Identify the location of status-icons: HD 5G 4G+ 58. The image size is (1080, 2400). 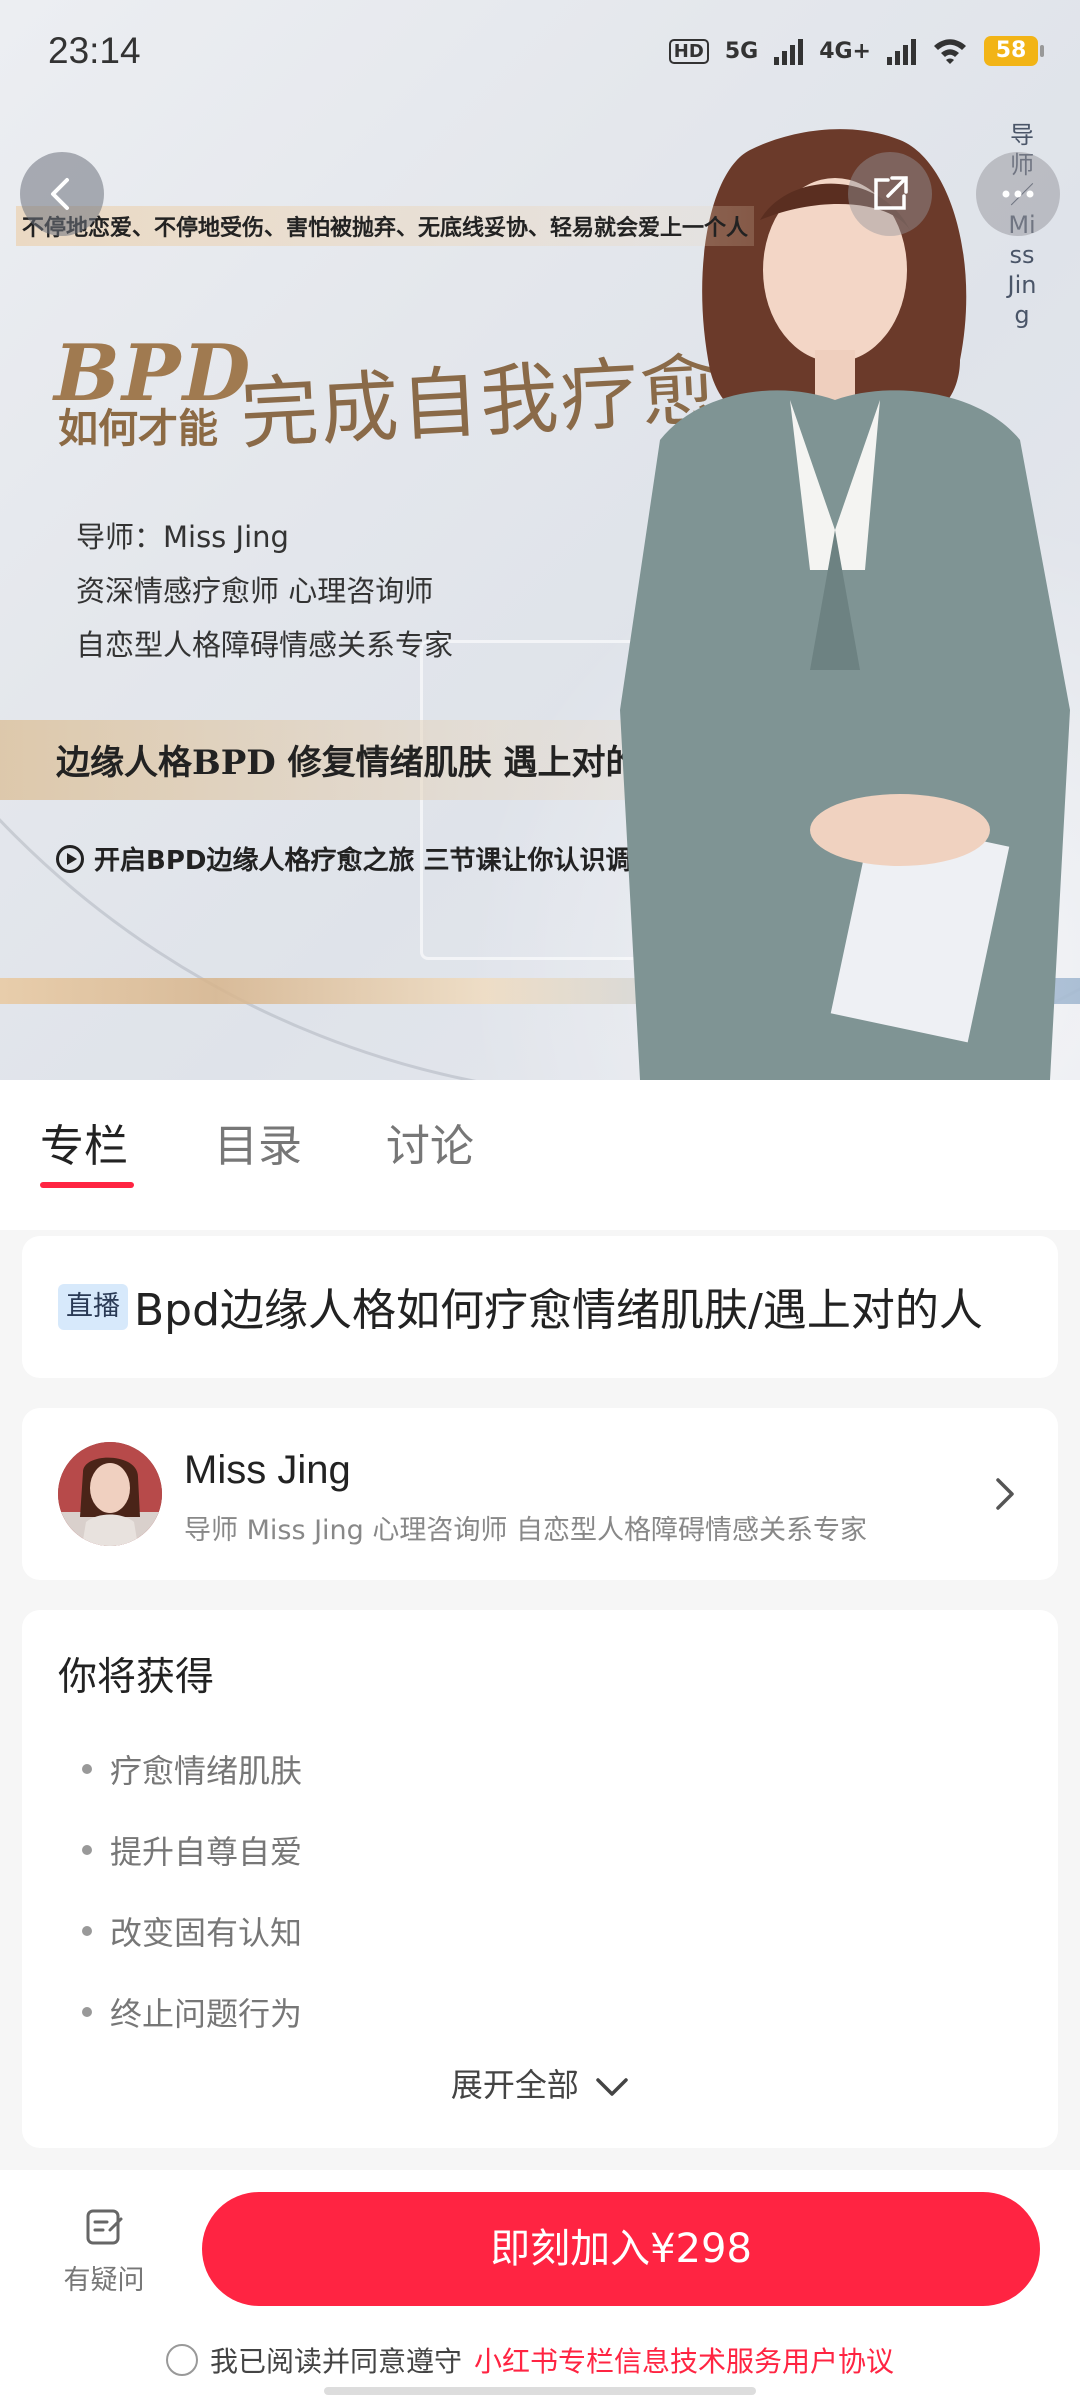
(856, 51).